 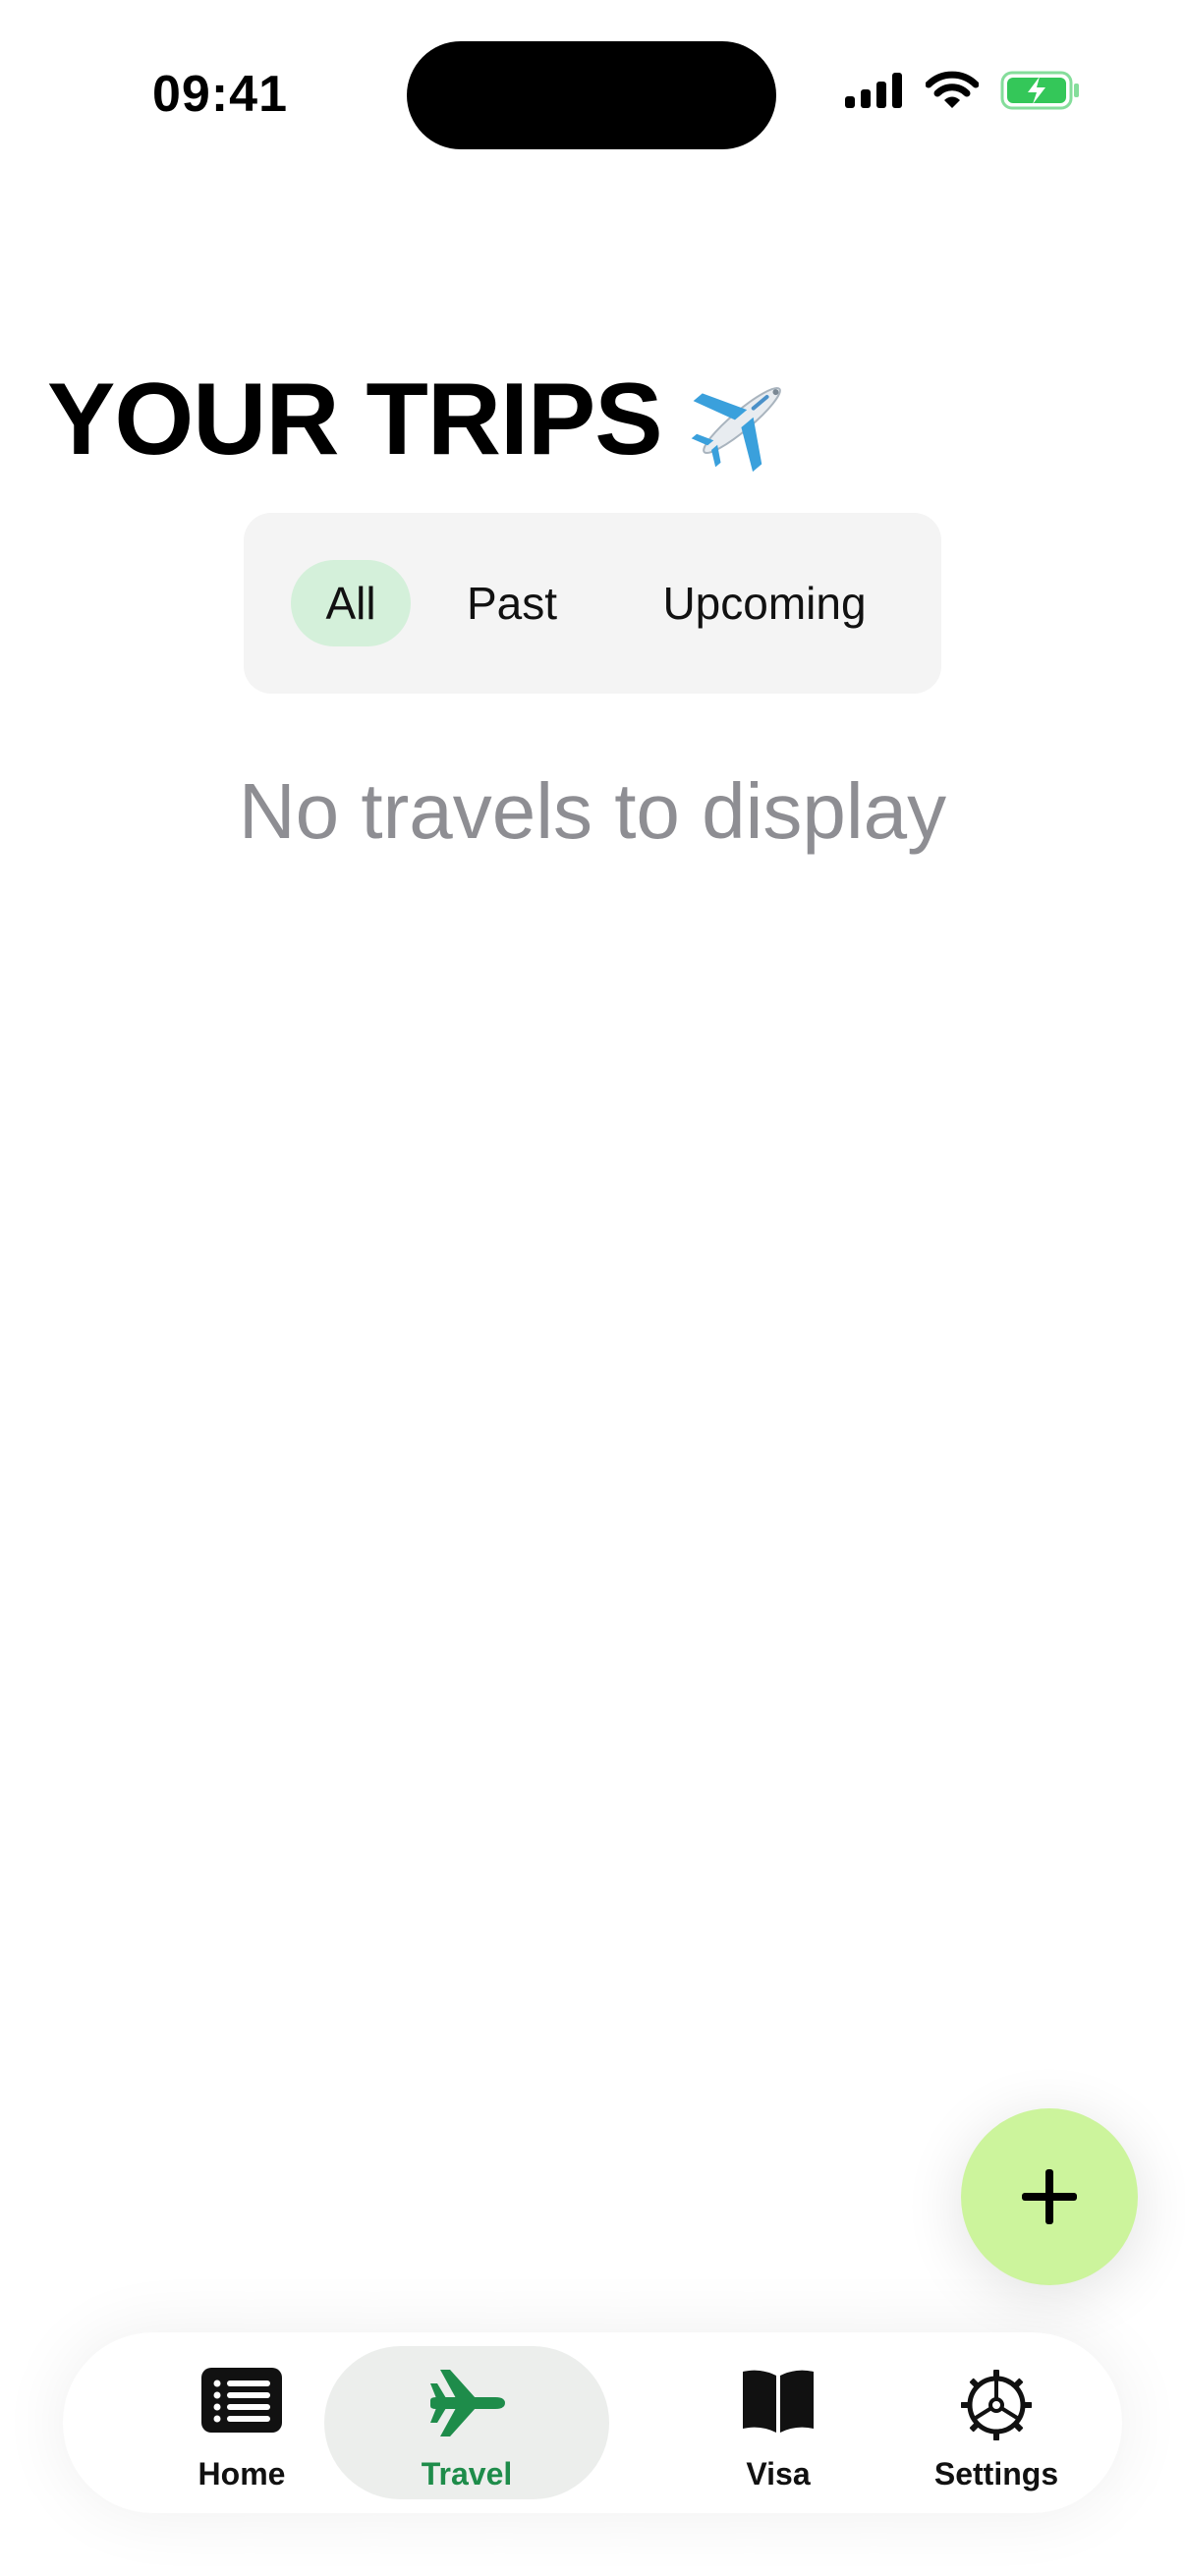 I want to click on trip-filter-segmented-control: All Past Upcoming, so click(x=592, y=603).